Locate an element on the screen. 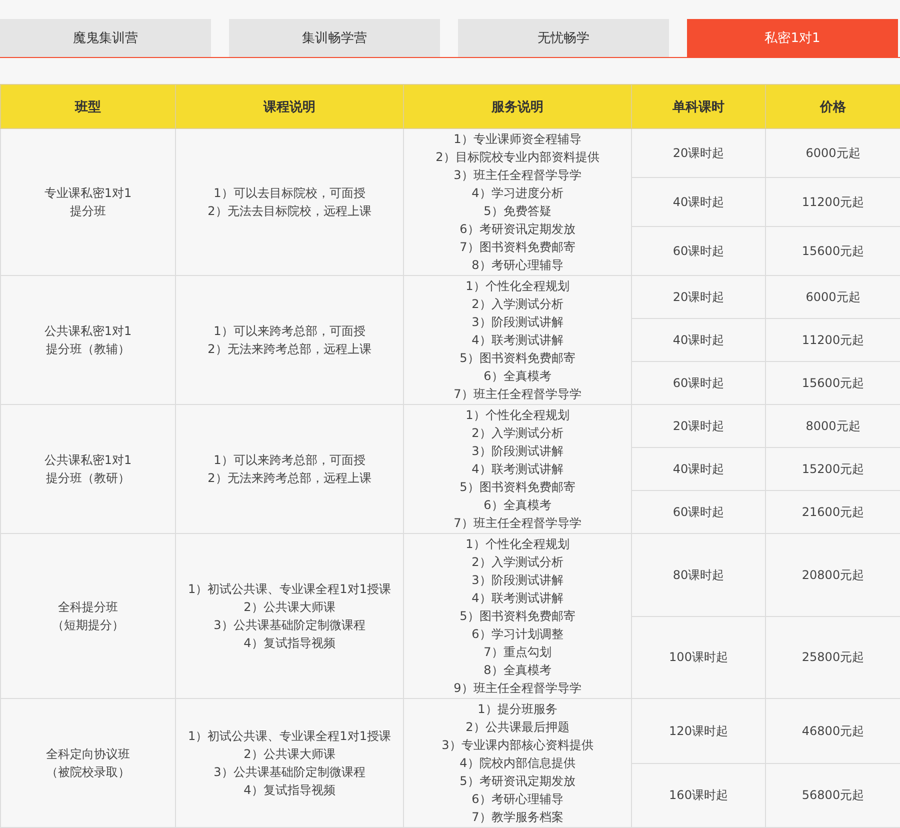  cell-text-line: （被院校录取） is located at coordinates (88, 772).